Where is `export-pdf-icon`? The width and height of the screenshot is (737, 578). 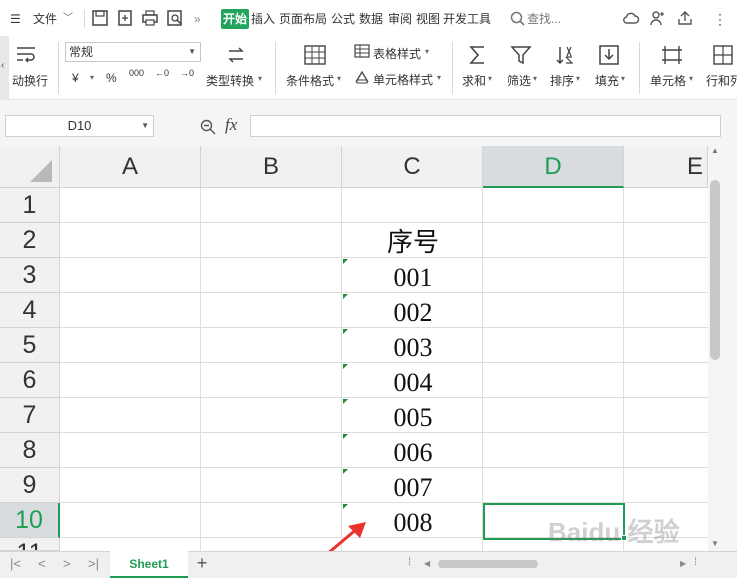 export-pdf-icon is located at coordinates (125, 18).